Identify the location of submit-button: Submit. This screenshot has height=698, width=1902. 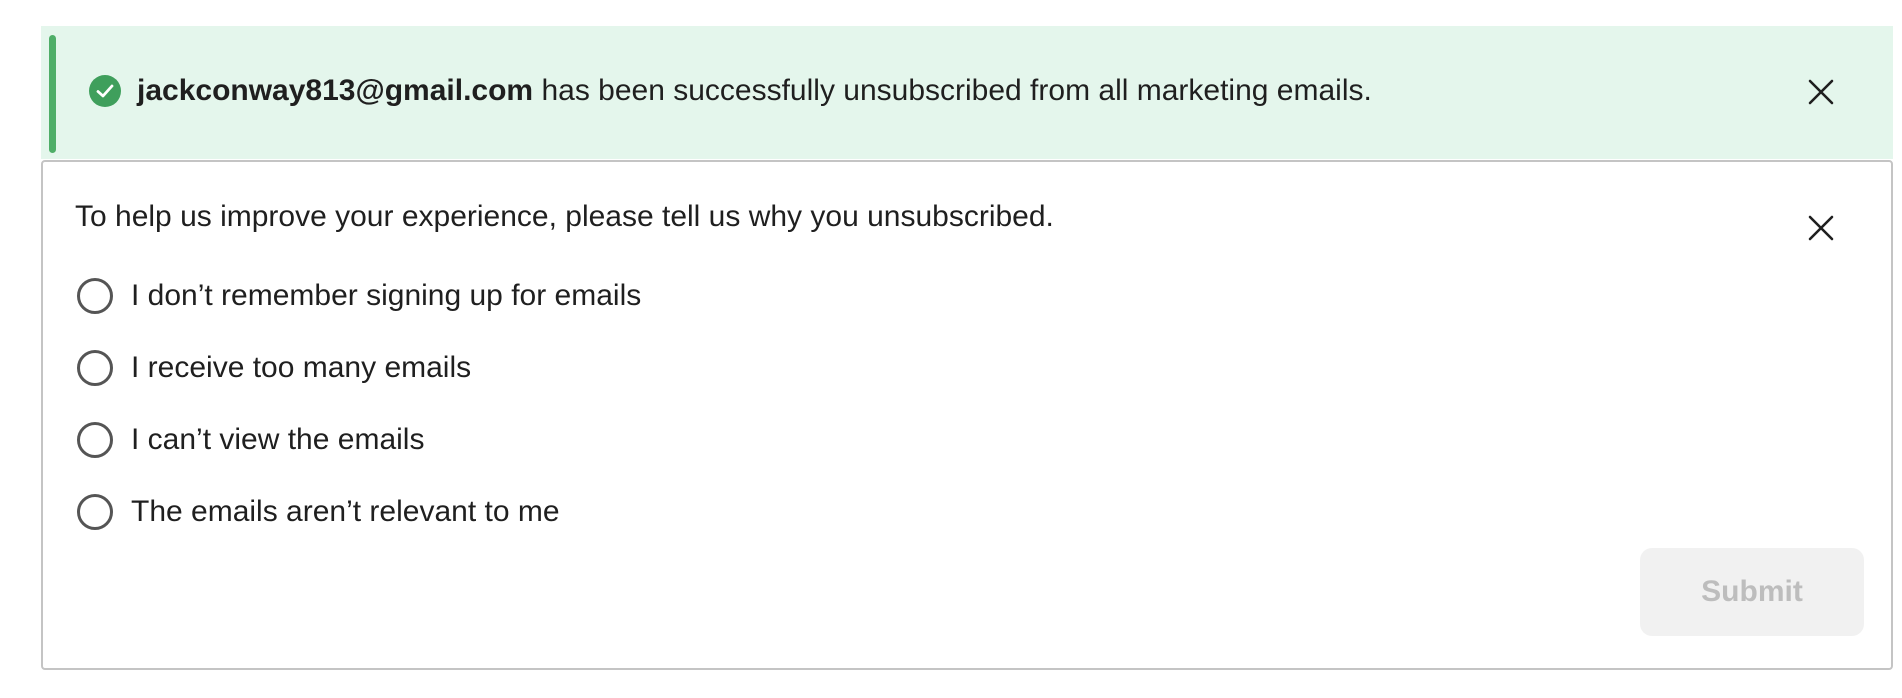
(1752, 592).